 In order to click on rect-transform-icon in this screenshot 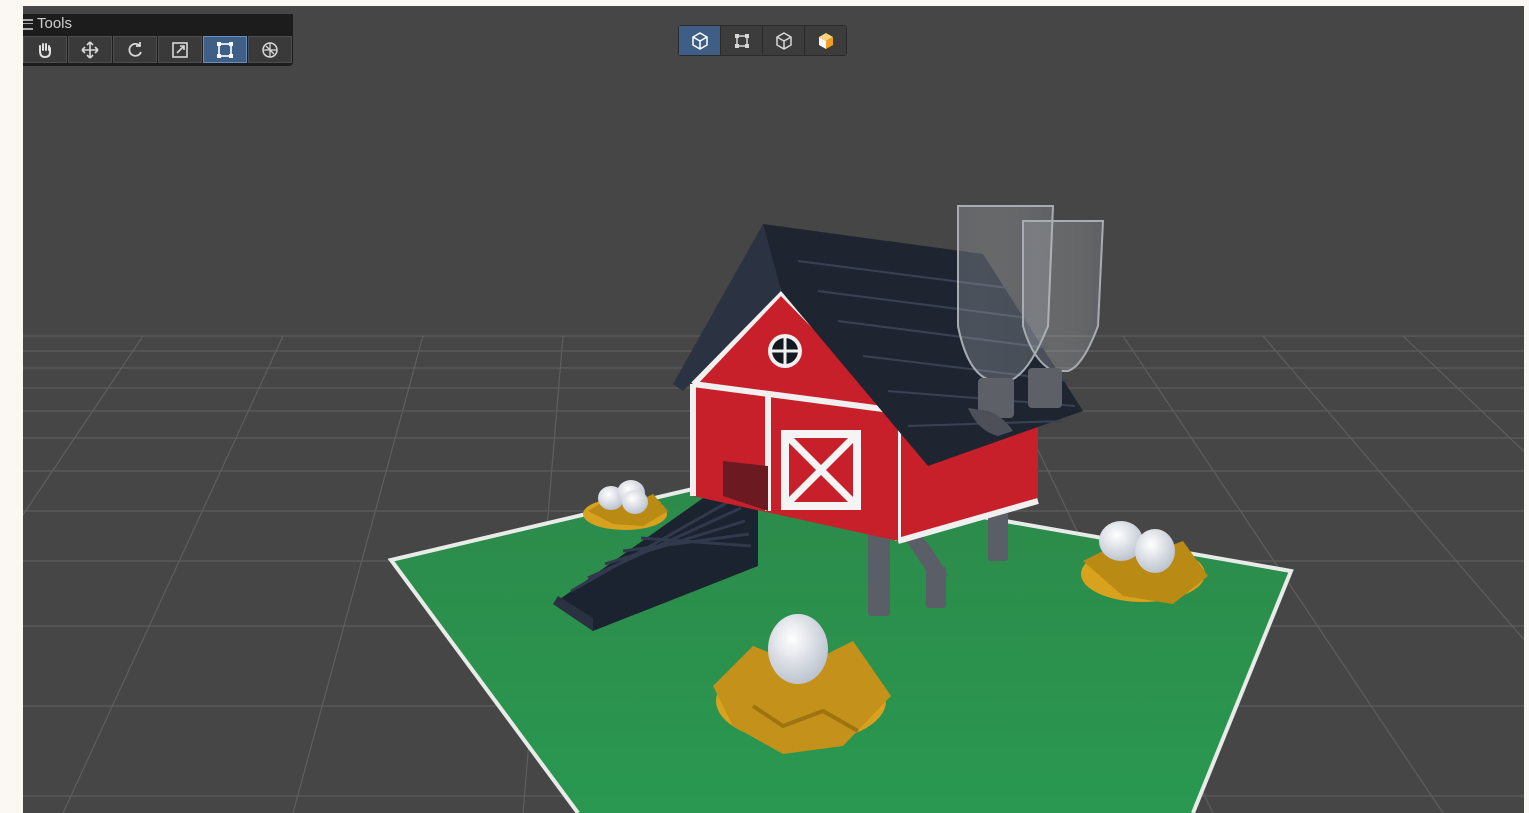, I will do `click(225, 49)`.